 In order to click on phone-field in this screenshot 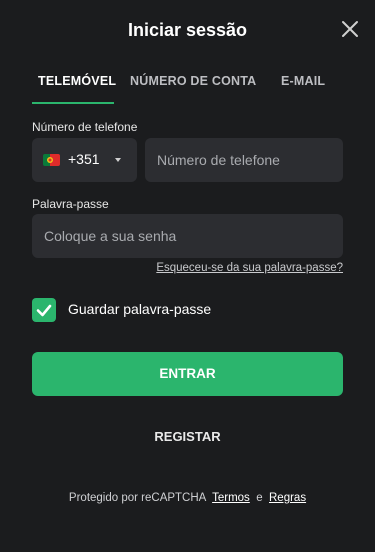, I will do `click(244, 160)`.